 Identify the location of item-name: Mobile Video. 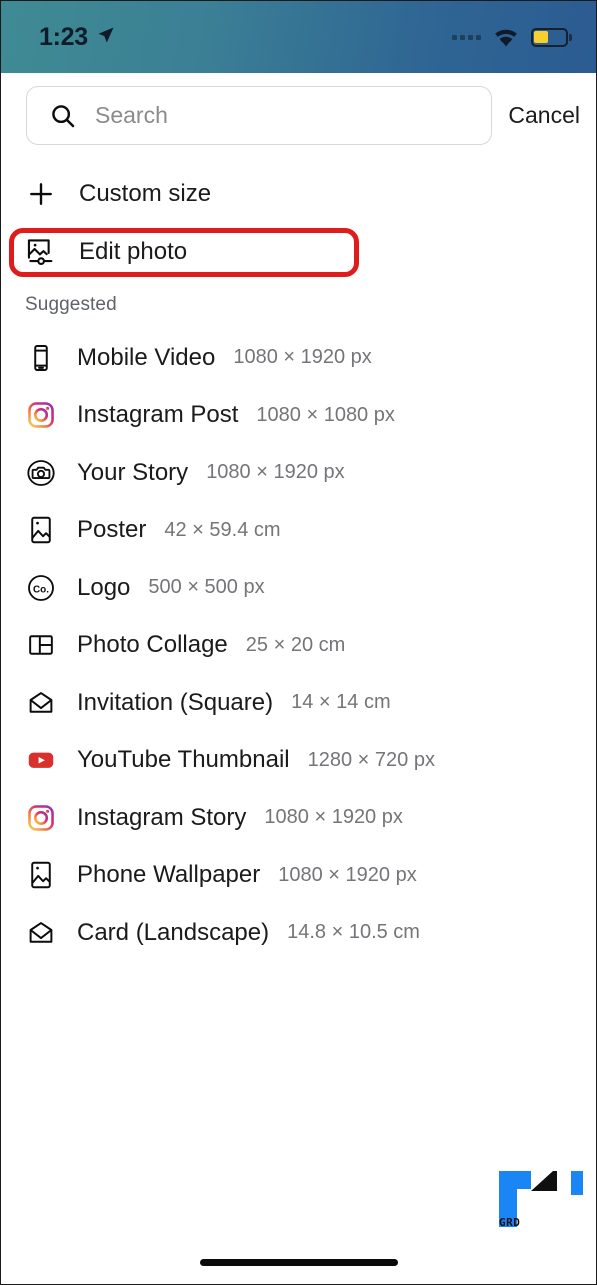
(146, 357).